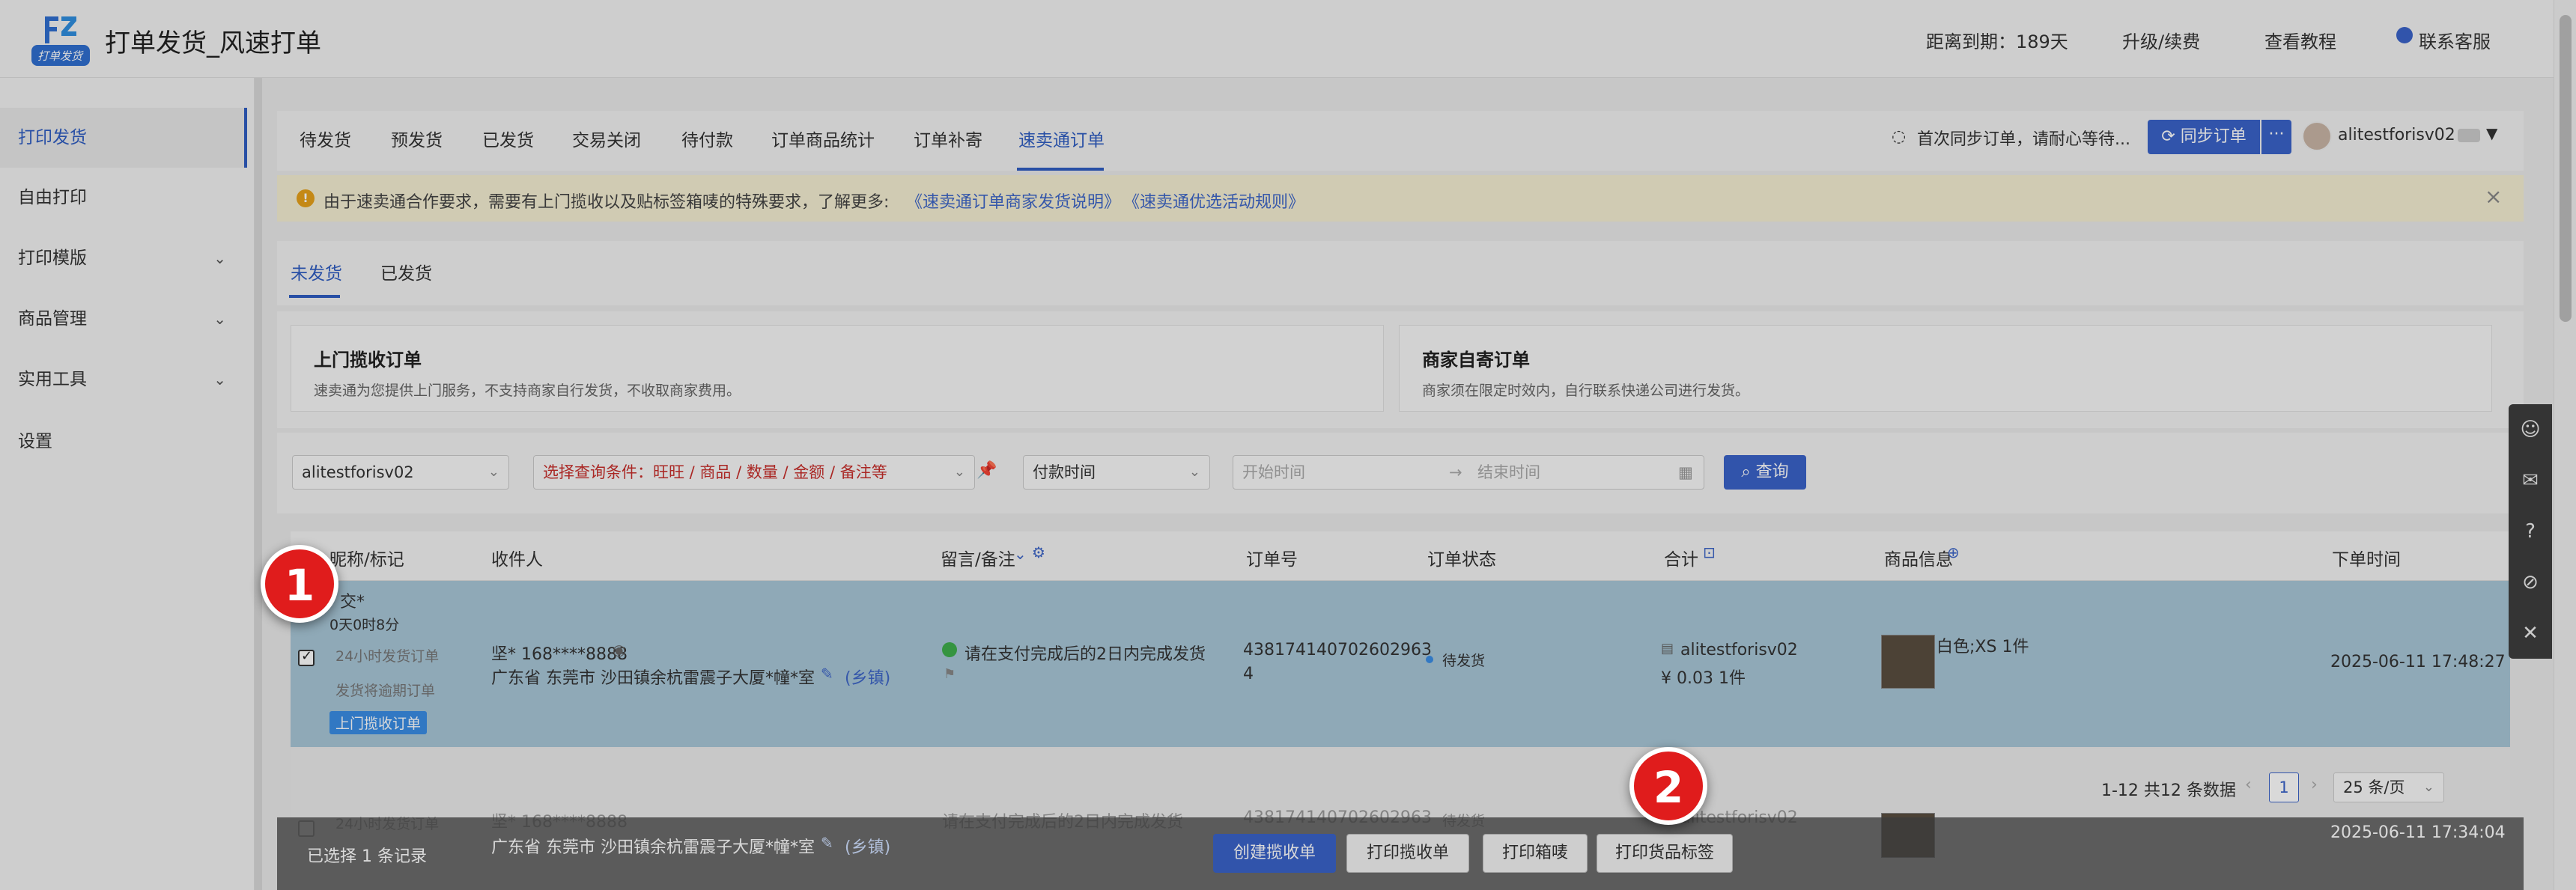 The width and height of the screenshot is (2576, 890). What do you see at coordinates (606, 138) in the screenshot?
I see `tab-closed: 交易关闭` at bounding box center [606, 138].